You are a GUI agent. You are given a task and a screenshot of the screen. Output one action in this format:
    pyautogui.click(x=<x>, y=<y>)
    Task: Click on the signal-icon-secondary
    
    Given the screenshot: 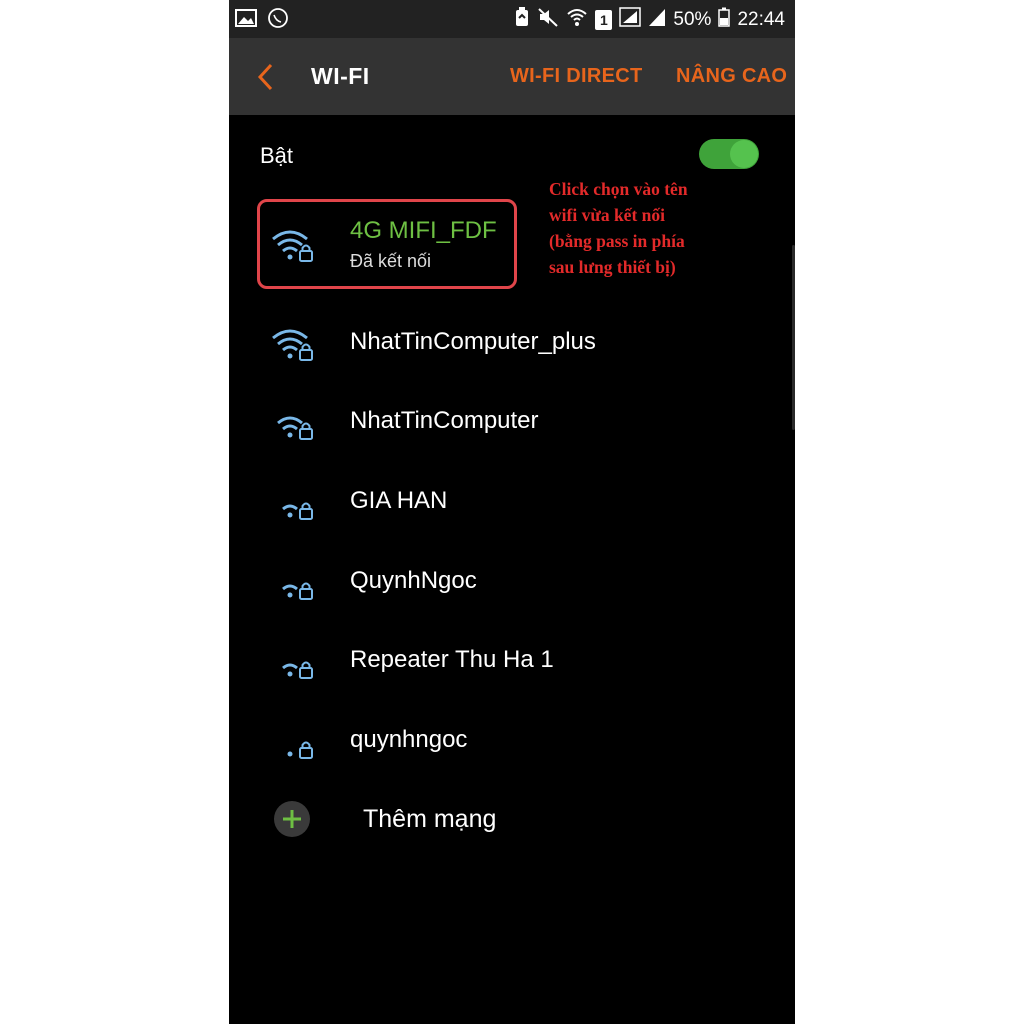 What is the action you would take?
    pyautogui.click(x=657, y=20)
    